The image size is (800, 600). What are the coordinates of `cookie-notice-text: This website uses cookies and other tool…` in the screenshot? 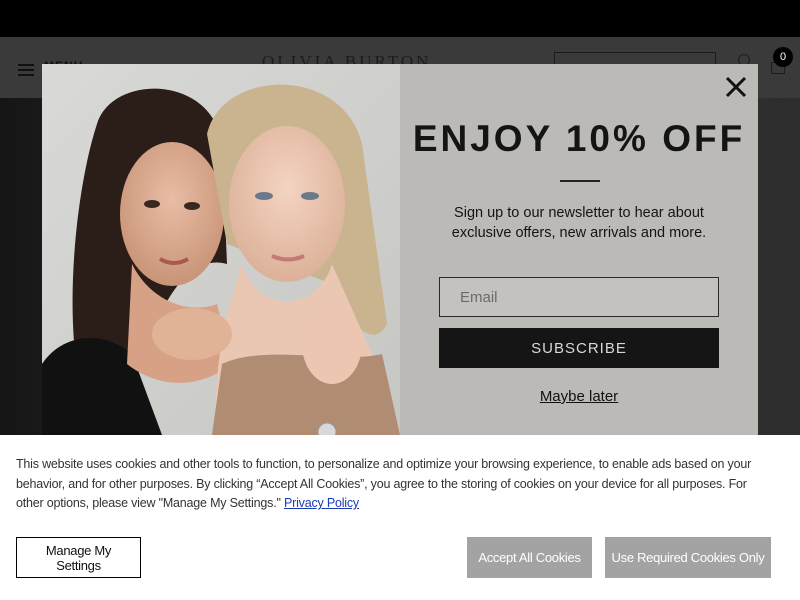 It's located at (386, 484).